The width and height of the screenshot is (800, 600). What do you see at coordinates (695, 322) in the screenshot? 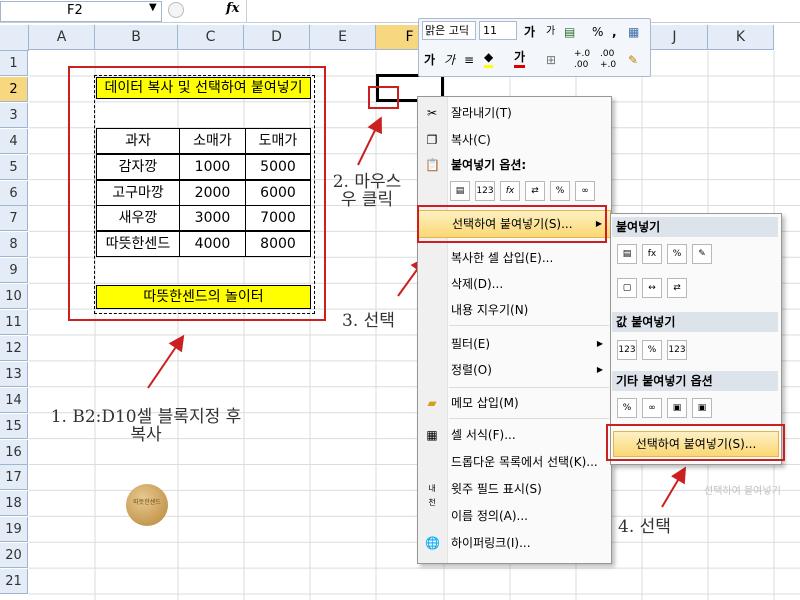
I see `submenu-header-values: 값 붙여넣기` at bounding box center [695, 322].